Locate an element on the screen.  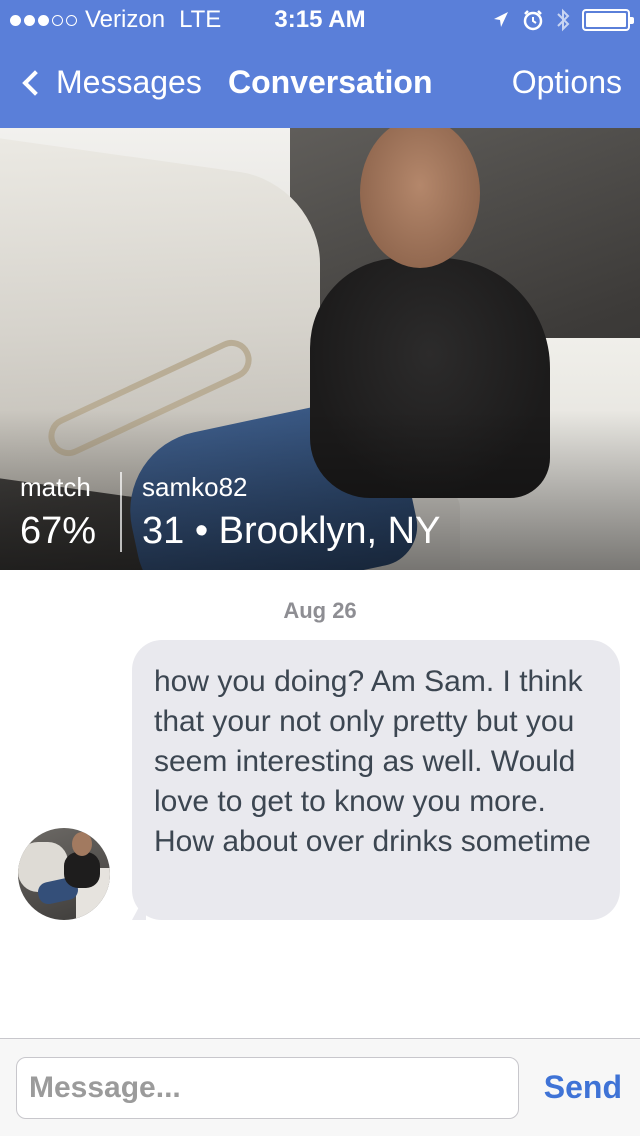
back-button-label: Messages is located at coordinates (129, 82).